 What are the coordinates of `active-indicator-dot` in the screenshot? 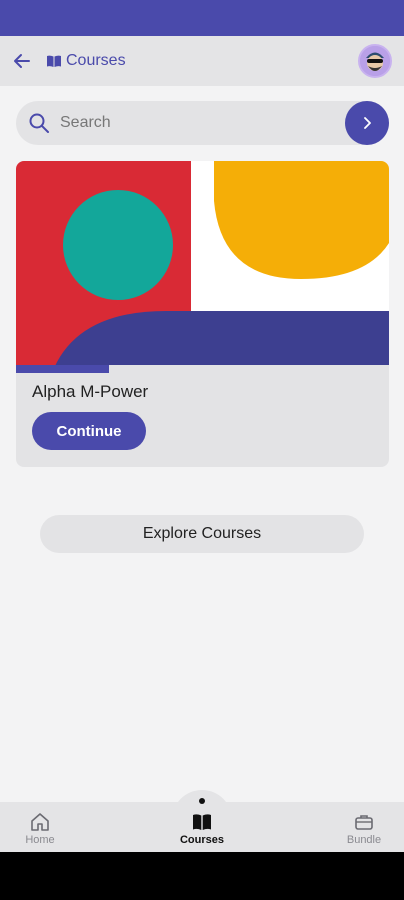 It's located at (202, 801).